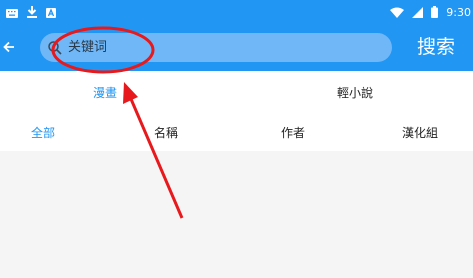  I want to click on filter-translation-group: 漢化組, so click(420, 133).